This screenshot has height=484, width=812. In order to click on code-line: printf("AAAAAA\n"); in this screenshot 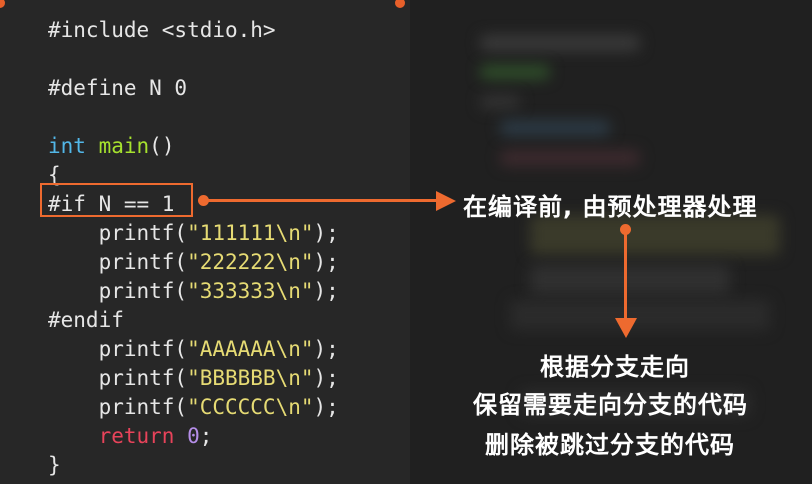, I will do `click(193, 349)`.